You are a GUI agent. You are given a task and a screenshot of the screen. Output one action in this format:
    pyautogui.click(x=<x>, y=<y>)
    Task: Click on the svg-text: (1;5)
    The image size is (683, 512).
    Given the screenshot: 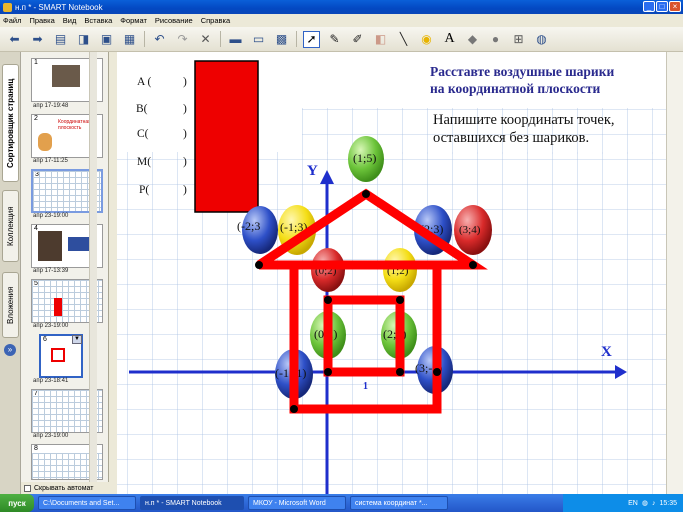 What is the action you would take?
    pyautogui.click(x=364, y=158)
    